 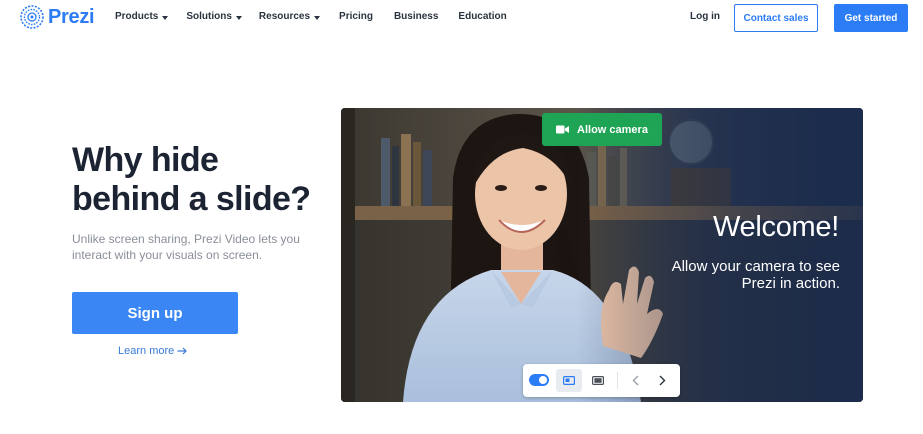 I want to click on prezi-logo: Prezi, so click(x=57, y=17).